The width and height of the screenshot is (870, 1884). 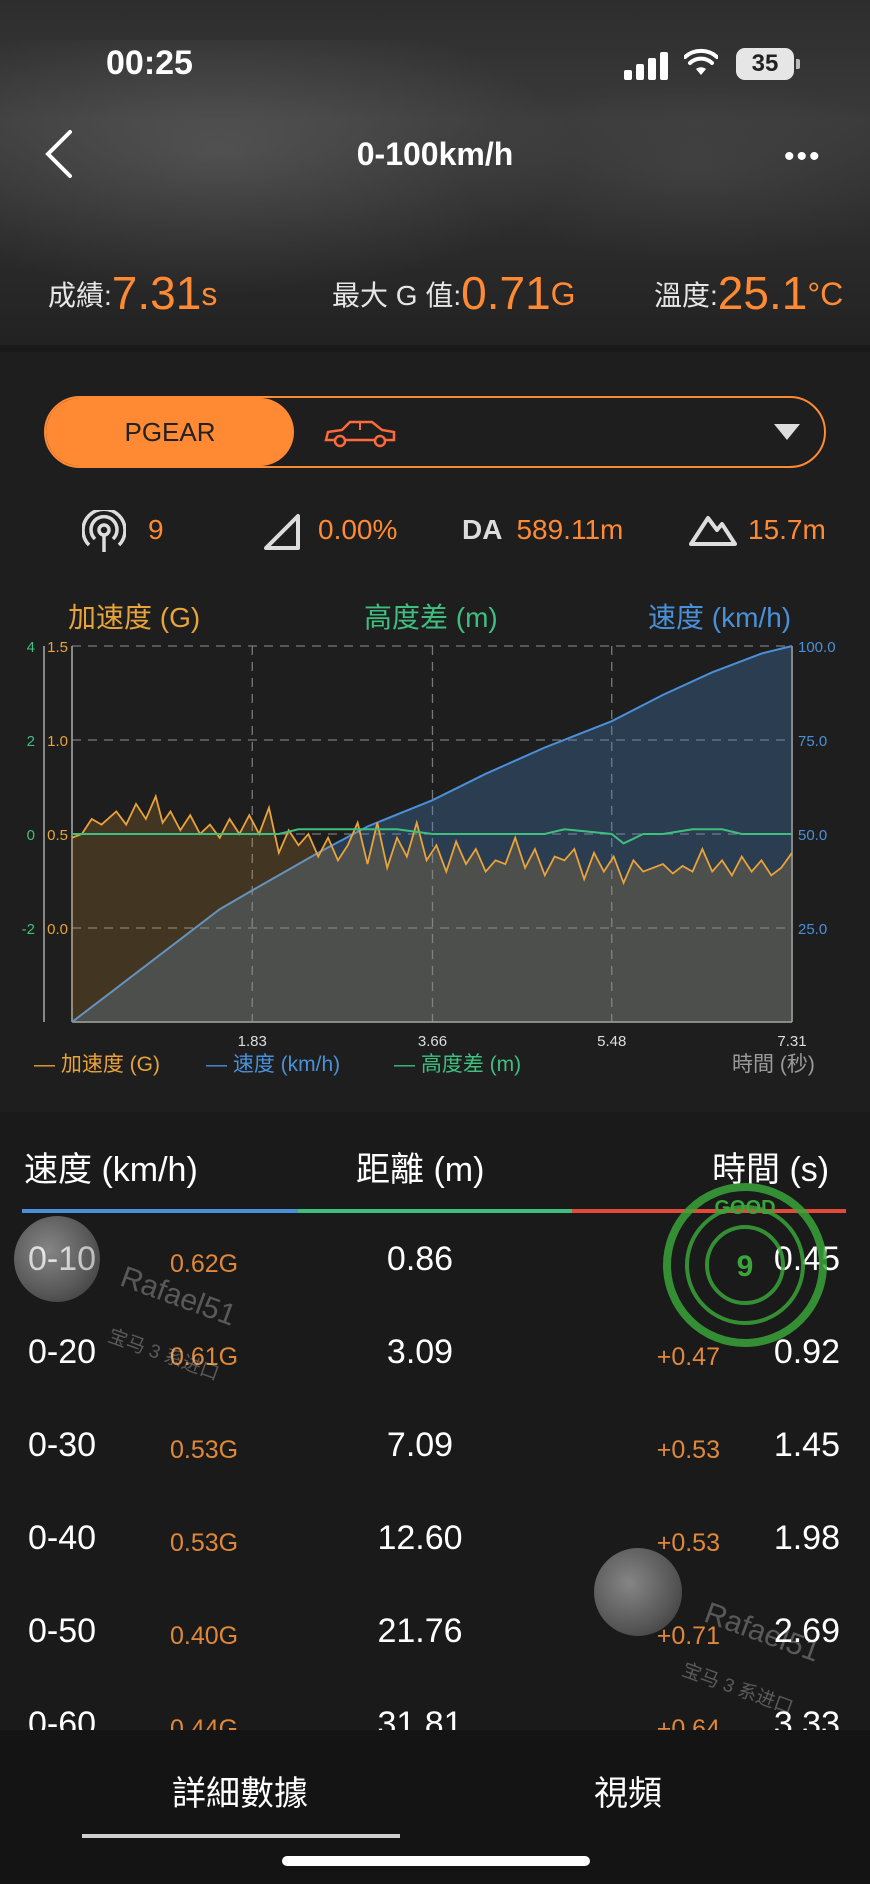 I want to click on device-pill: PGEAR, so click(x=170, y=432).